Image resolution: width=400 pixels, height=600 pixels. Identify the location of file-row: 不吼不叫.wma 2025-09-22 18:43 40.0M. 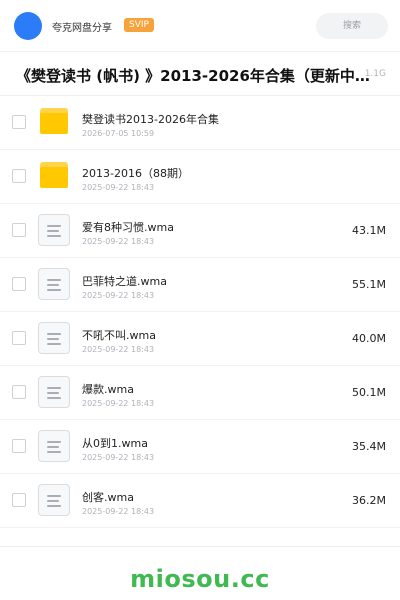
(200, 339).